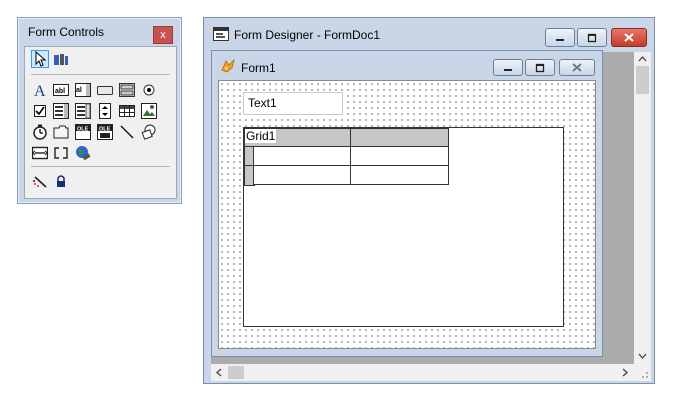 Image resolution: width=677 pixels, height=407 pixels. I want to click on scroll-down-icon, so click(642, 356).